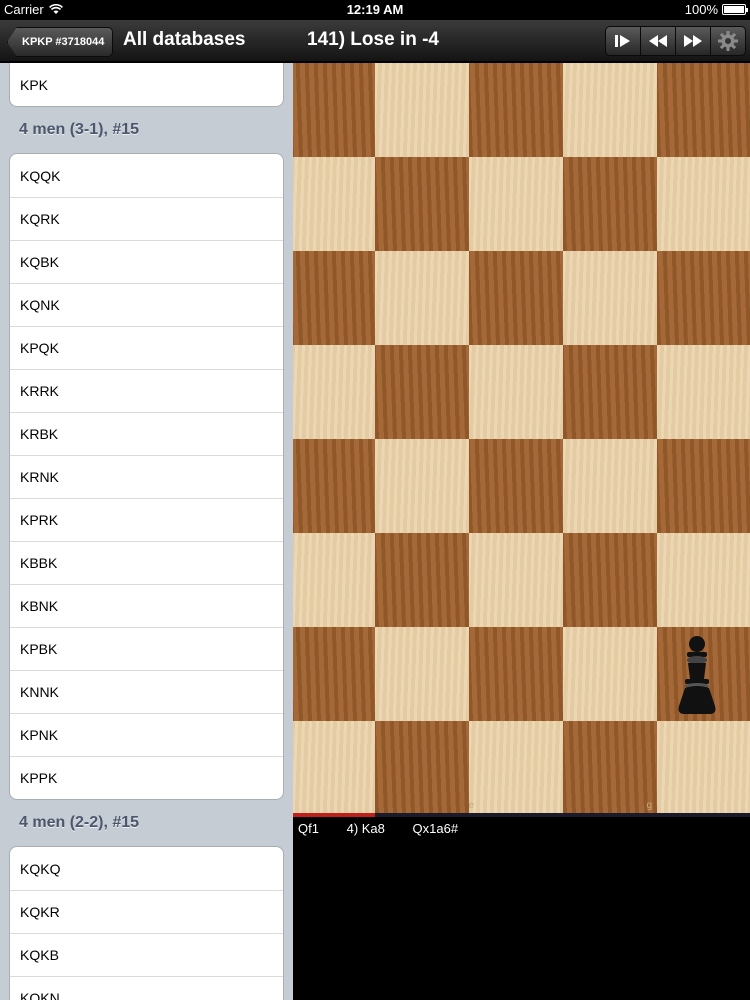 This screenshot has width=750, height=1000. I want to click on gear-icon, so click(728, 41).